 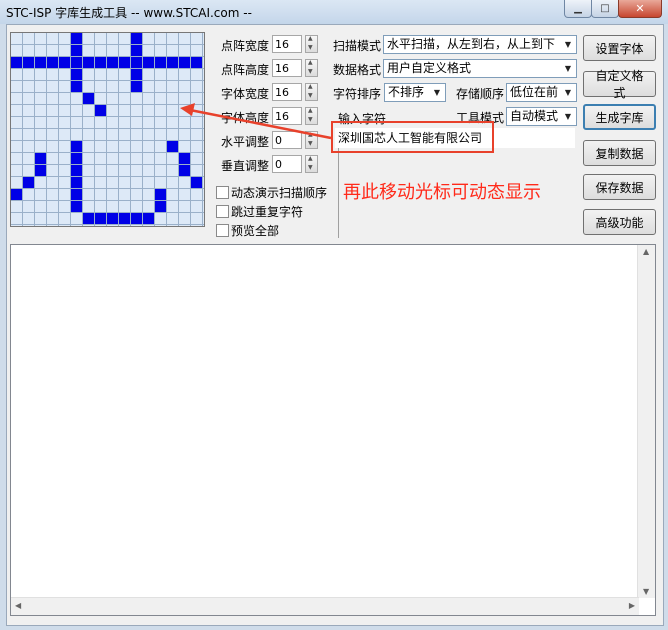 I want to click on dot-matrix-preview, so click(x=107, y=129).